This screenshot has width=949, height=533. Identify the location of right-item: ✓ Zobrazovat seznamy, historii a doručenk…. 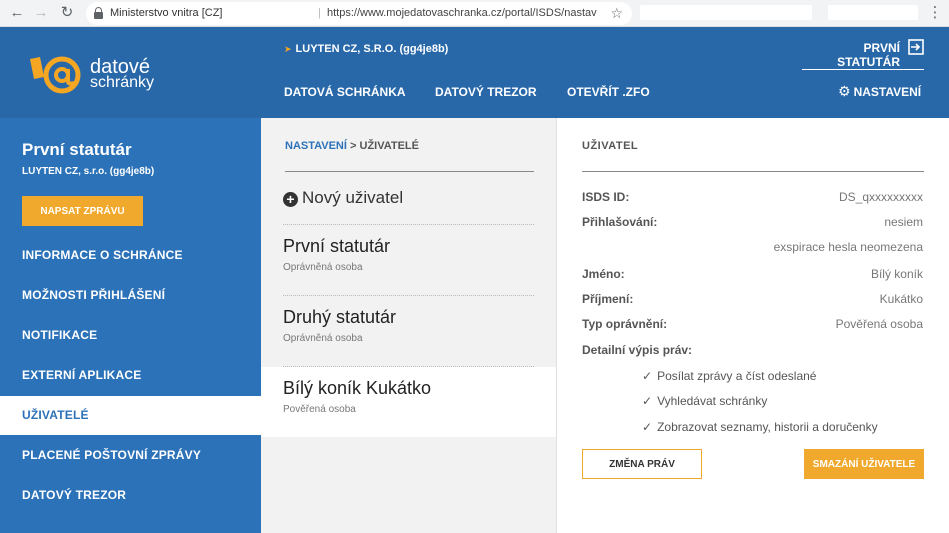
(760, 427).